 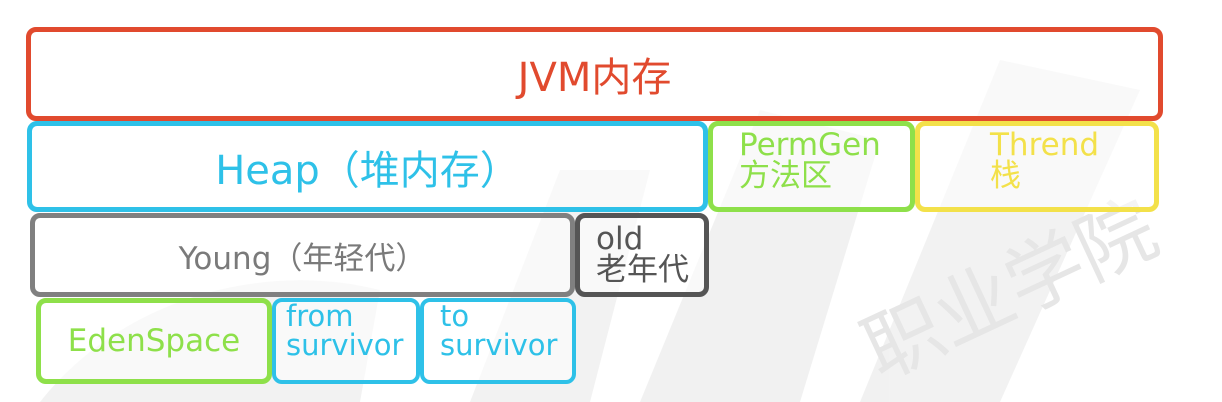 I want to click on young-generation-box: Young（年轻代）, so click(x=302, y=255).